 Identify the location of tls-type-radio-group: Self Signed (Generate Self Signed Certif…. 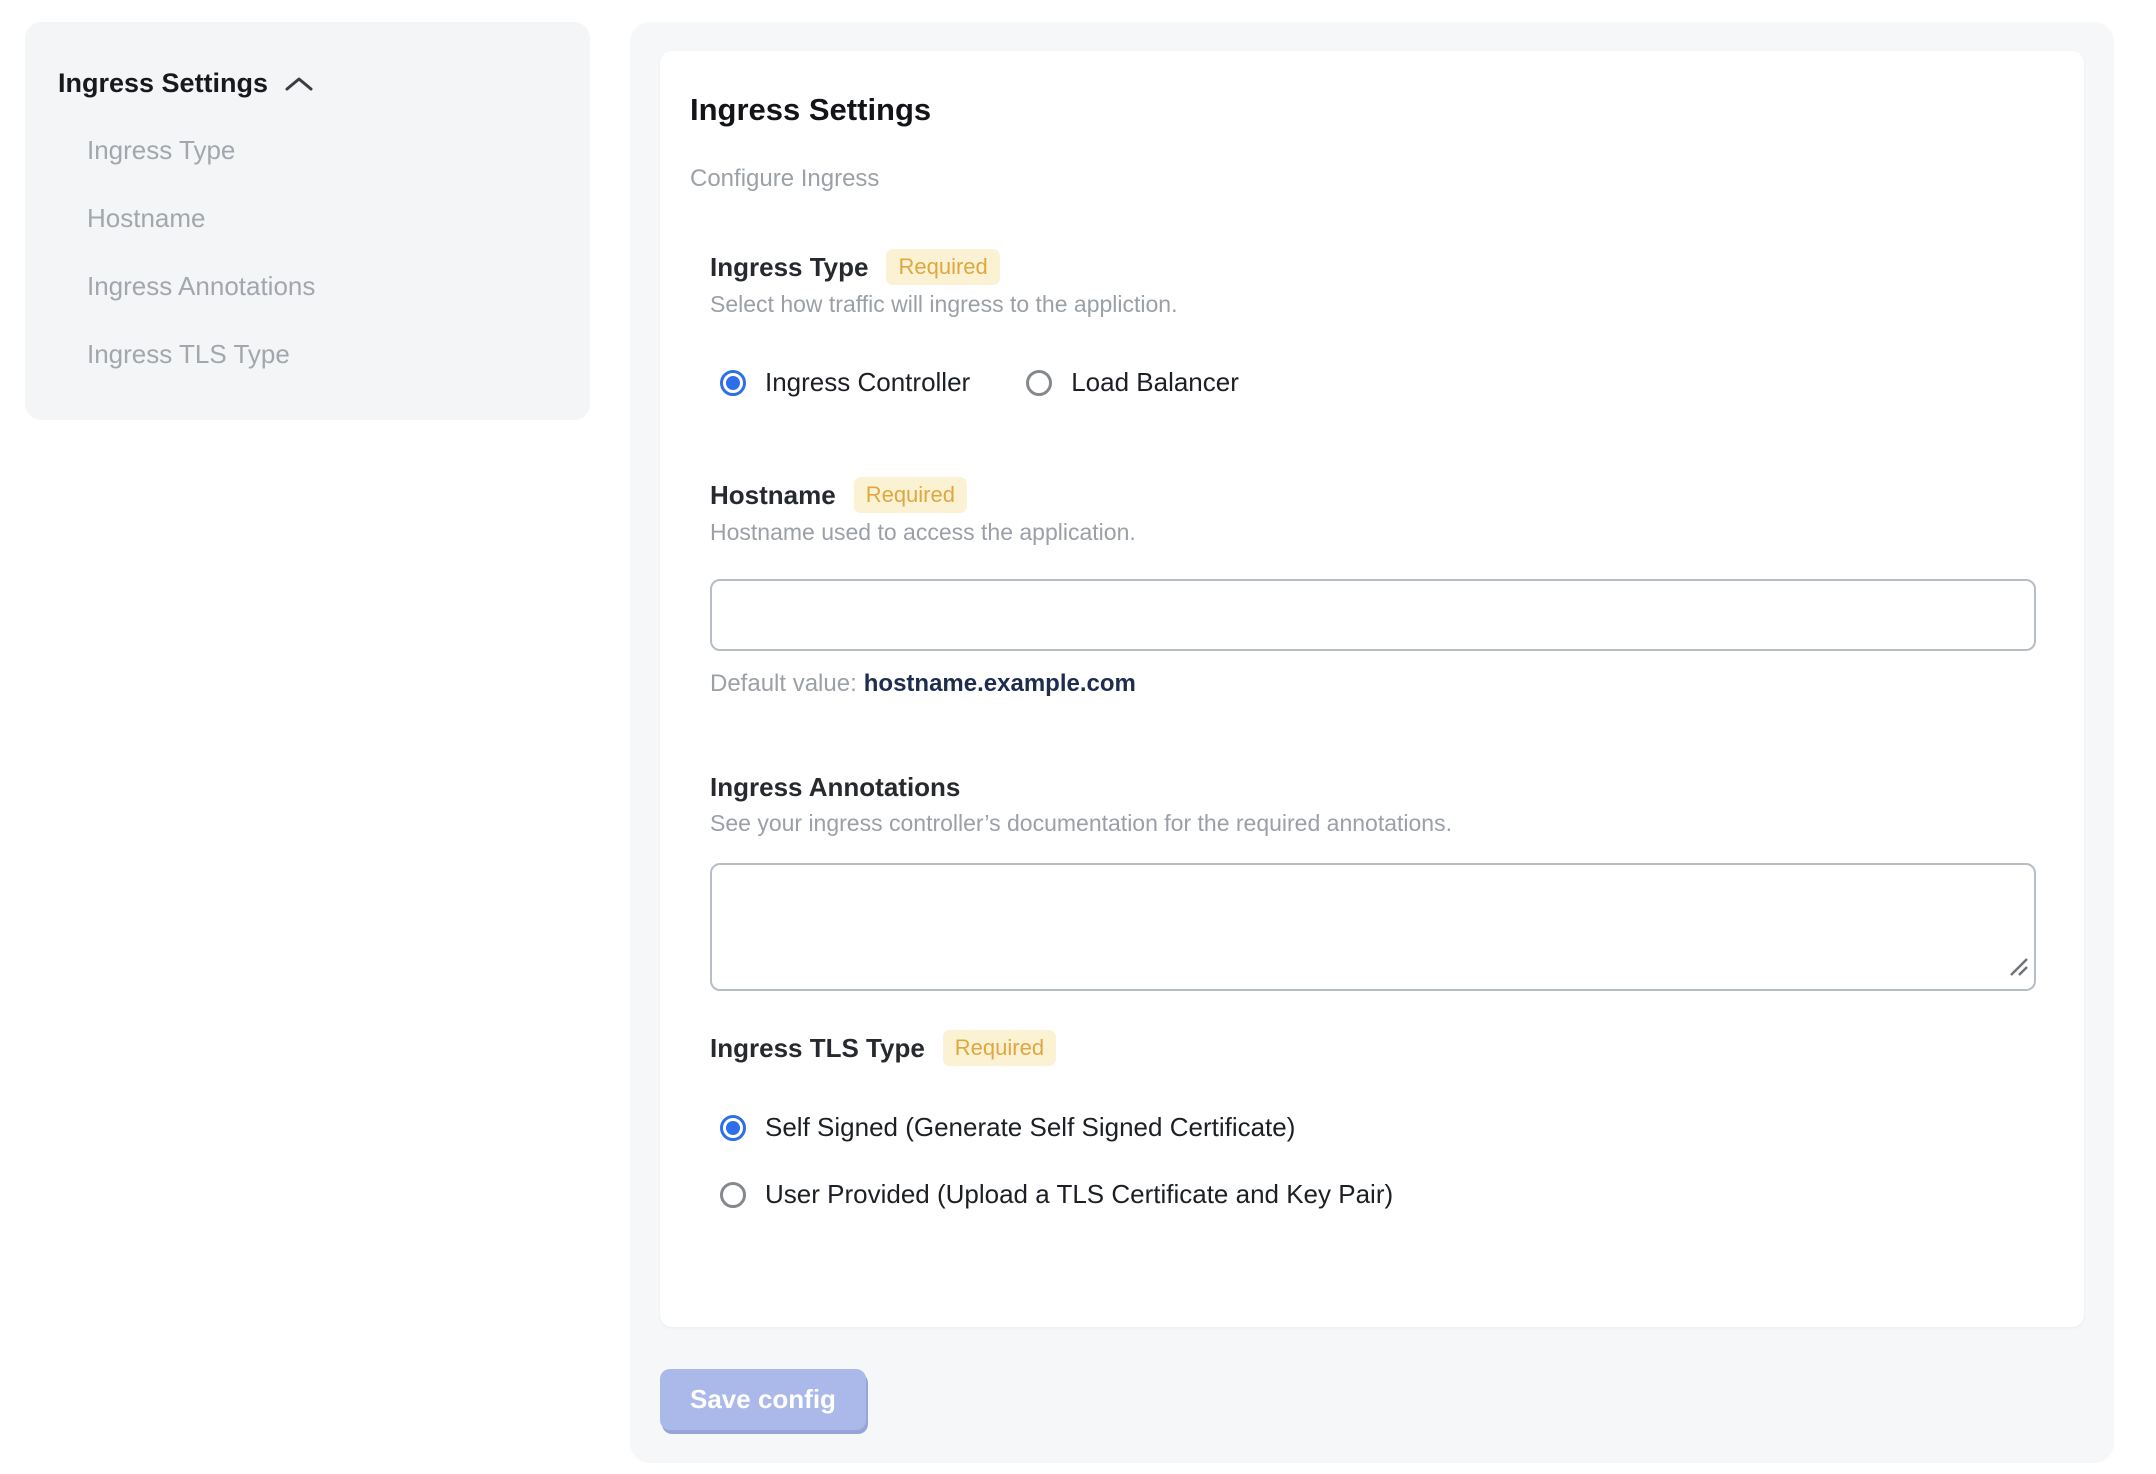
(1373, 1161).